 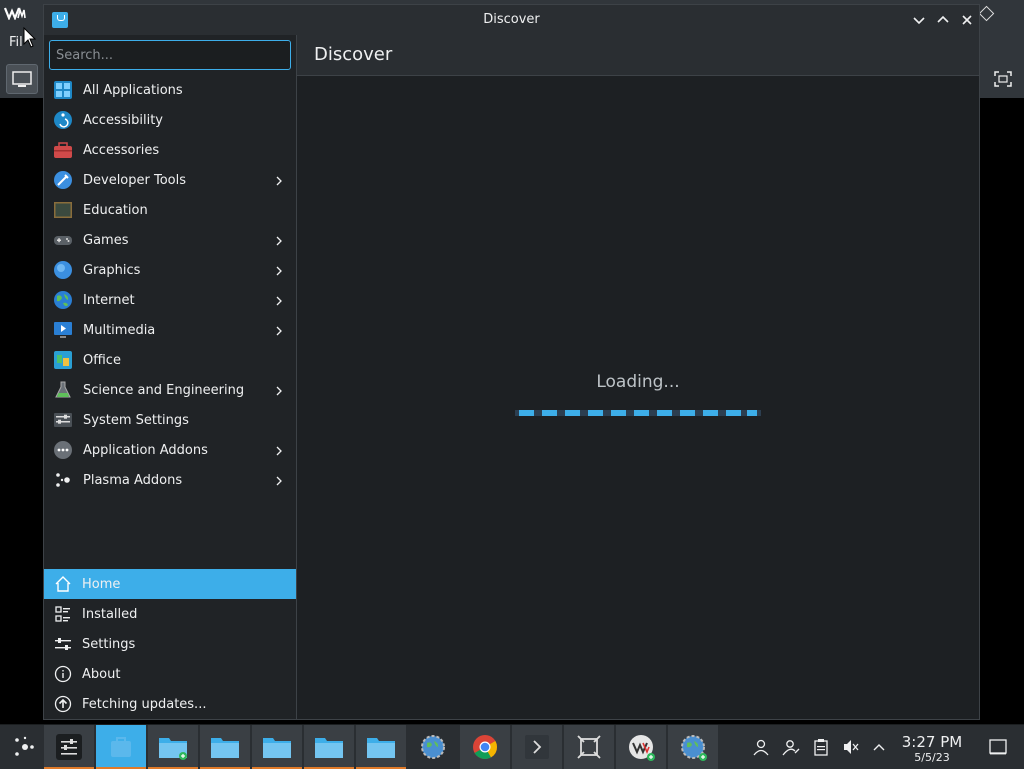 I want to click on category-label: Developer Tools, so click(x=135, y=180).